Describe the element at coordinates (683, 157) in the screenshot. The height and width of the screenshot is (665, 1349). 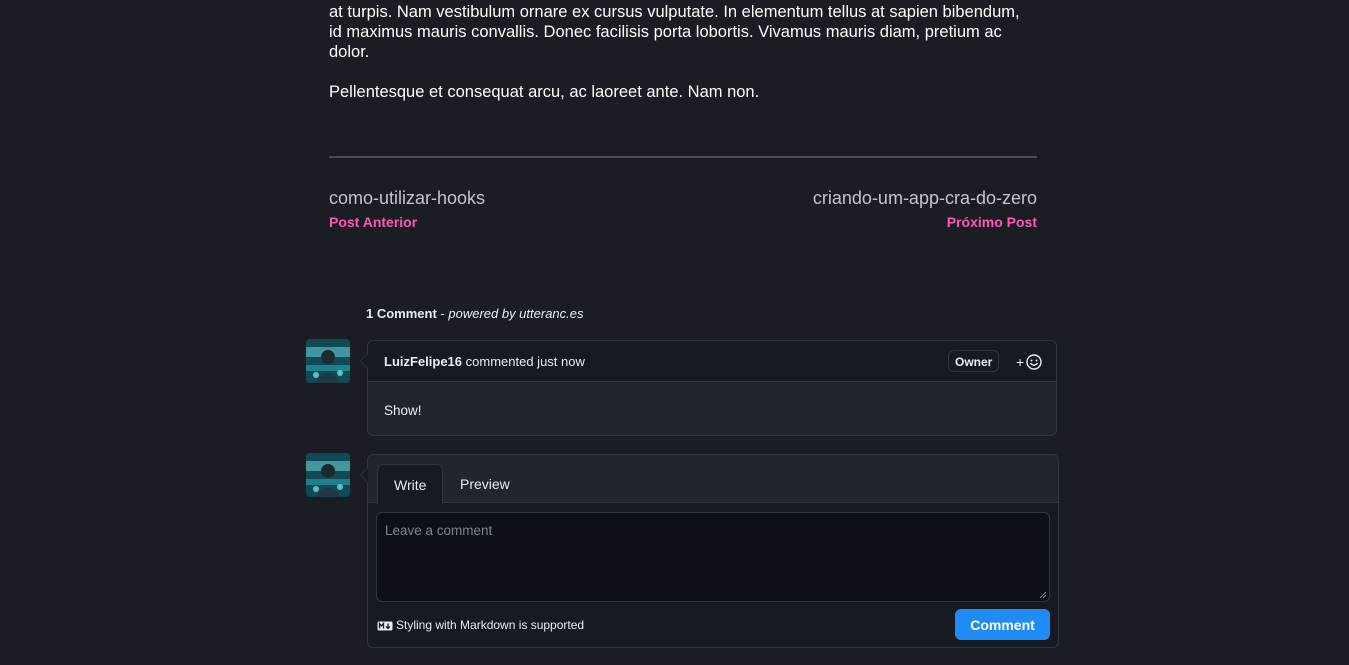
I see `divider` at that location.